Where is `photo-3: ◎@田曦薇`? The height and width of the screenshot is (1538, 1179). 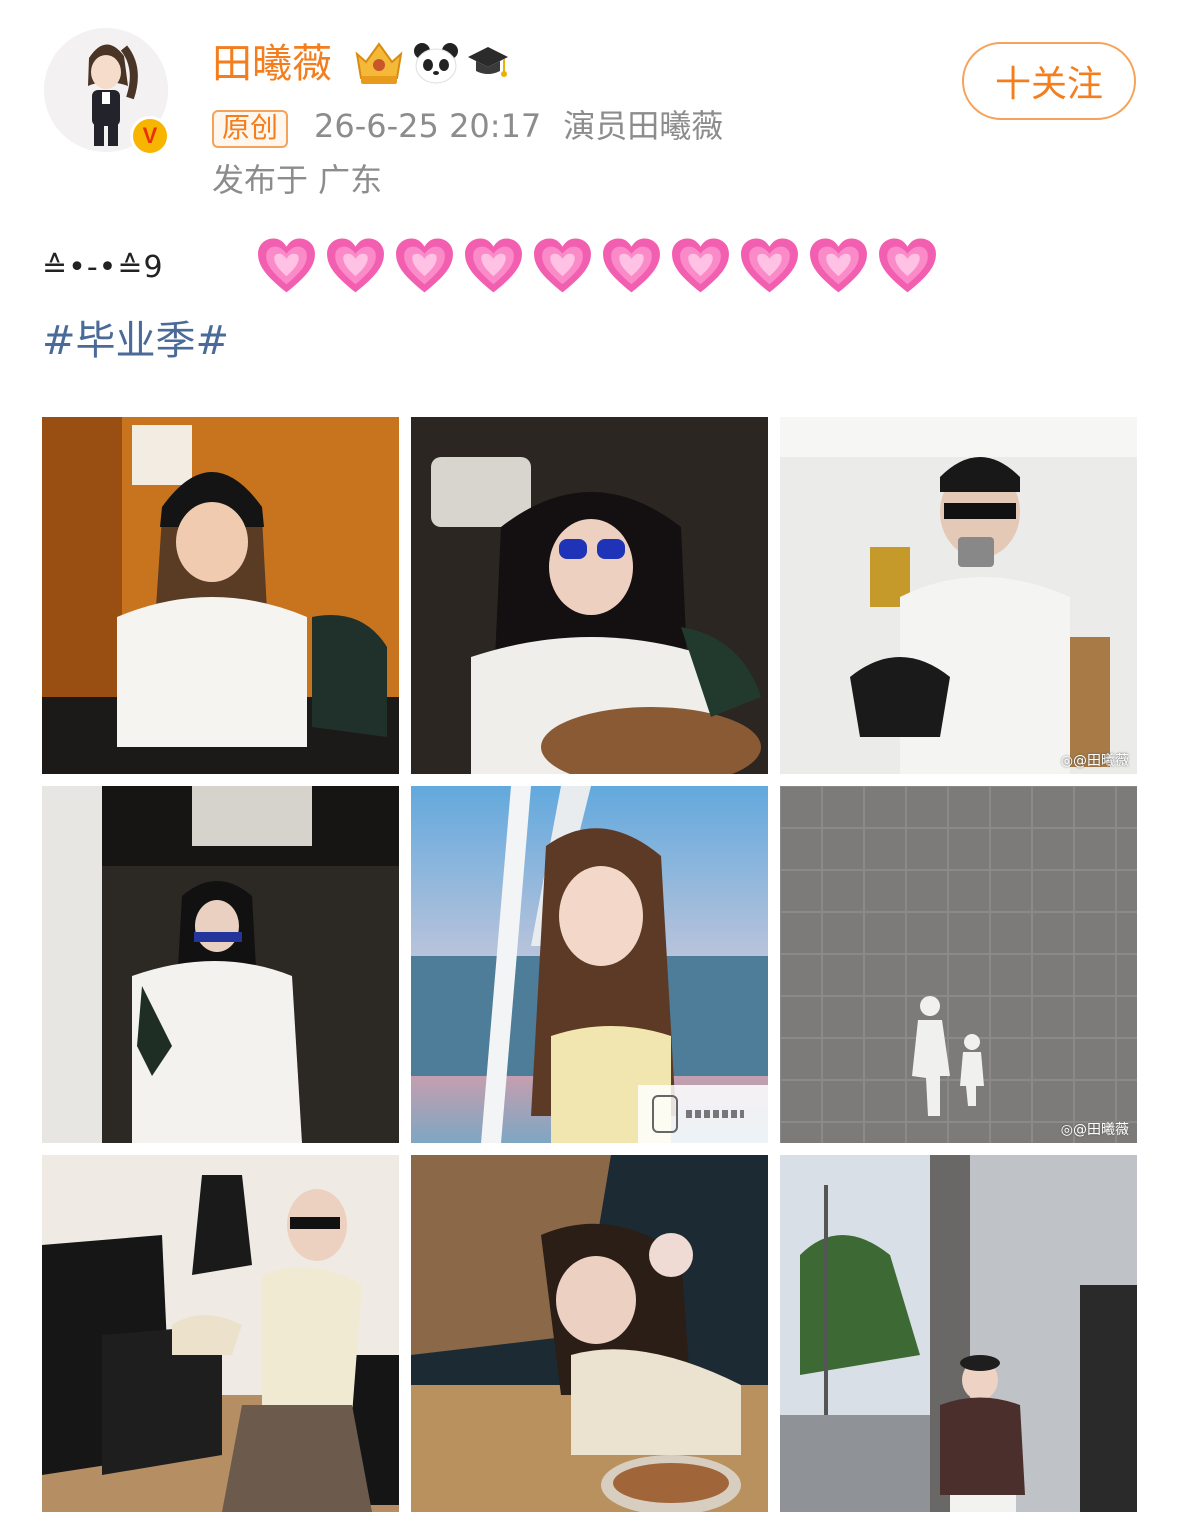
photo-3: ◎@田曦薇 is located at coordinates (958, 595).